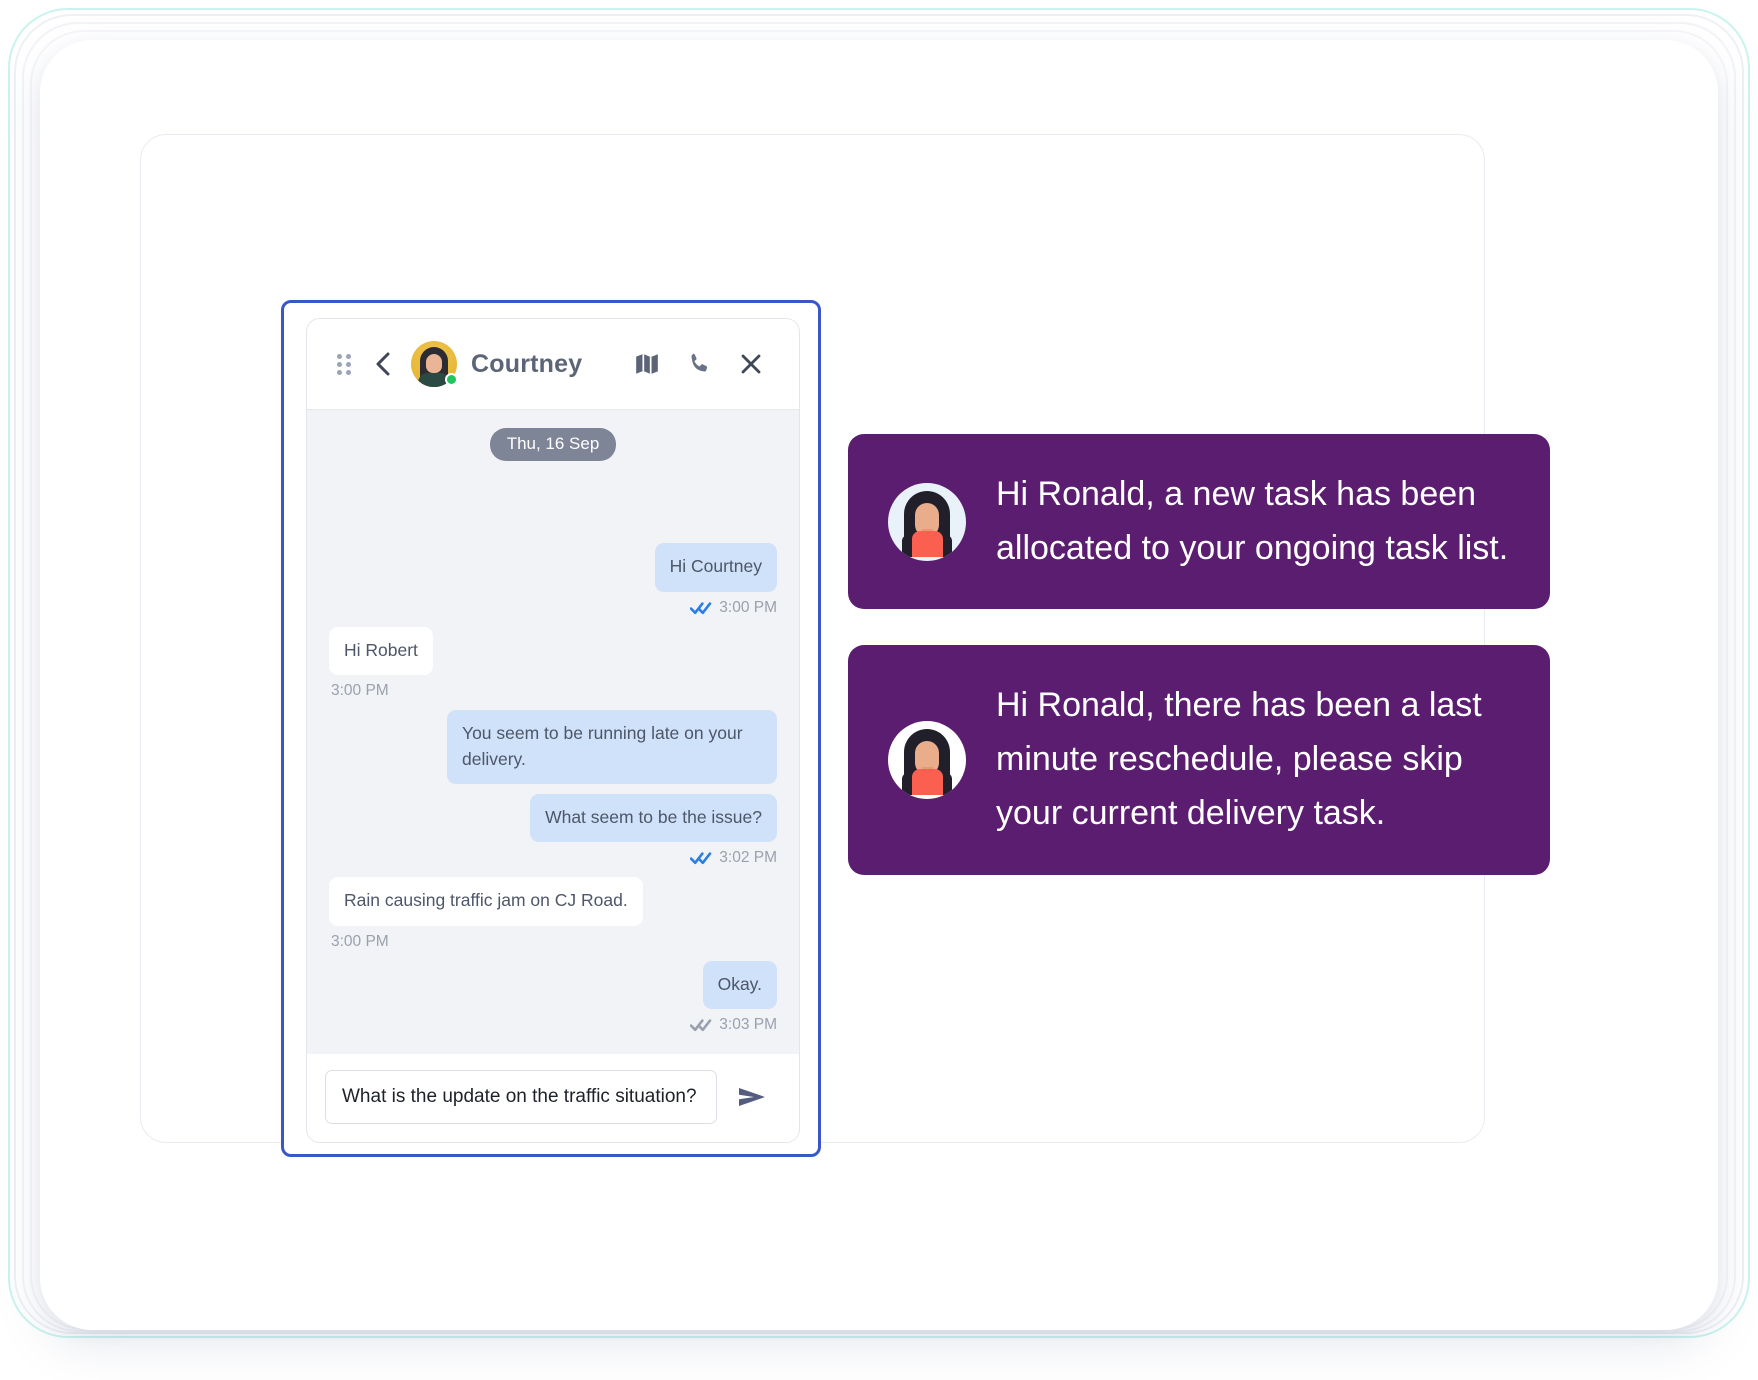 This screenshot has height=1380, width=1758. Describe the element at coordinates (381, 651) in the screenshot. I see `message-bubble: Hi Robert` at that location.